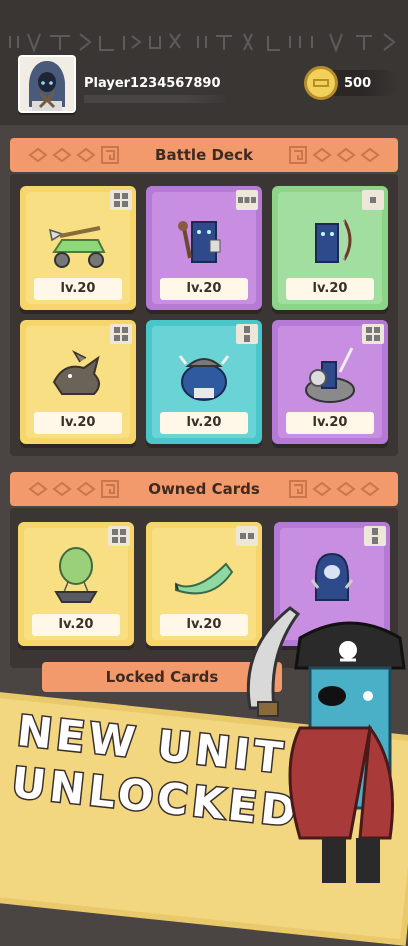 This screenshot has height=946, width=408. I want to click on deck-card-4: lv.20, so click(78, 382).